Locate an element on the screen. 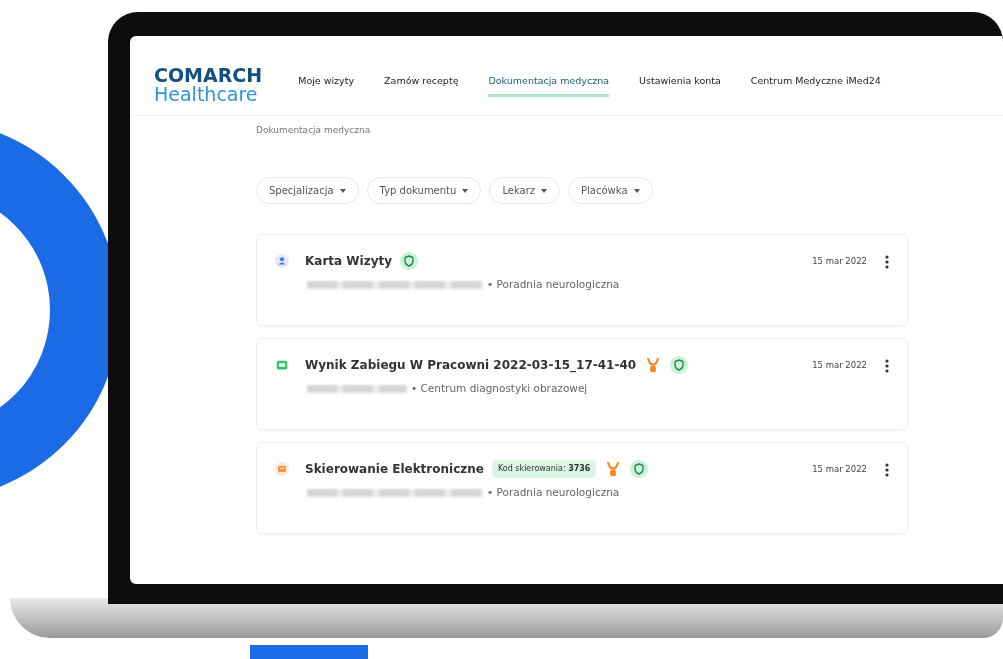 Image resolution: width=1003 pixels, height=659 pixels. nav-link: Zamów receptę is located at coordinates (421, 85).